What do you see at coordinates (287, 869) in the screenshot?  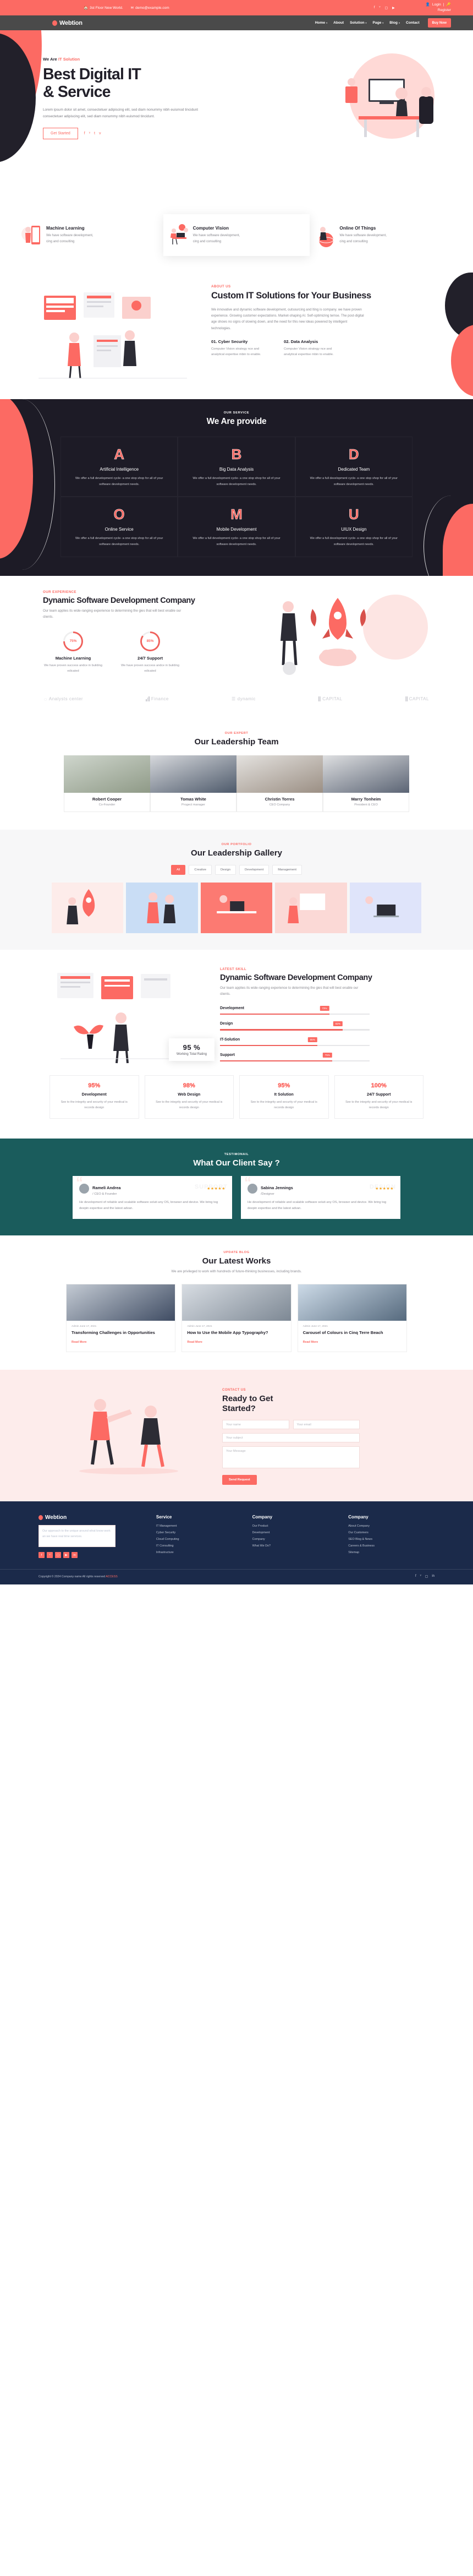 I see `gallery-tab-management: Management` at bounding box center [287, 869].